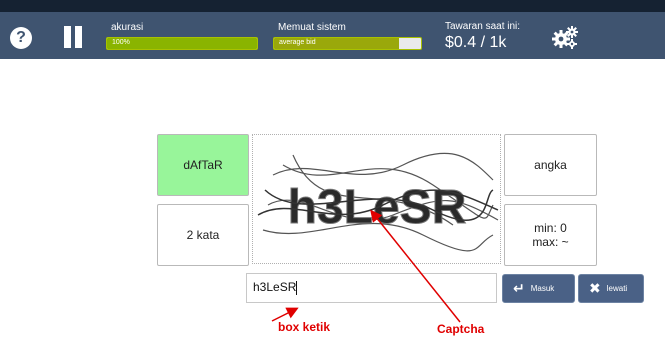 The height and width of the screenshot is (349, 665). What do you see at coordinates (366, 266) in the screenshot?
I see `annotation-arrows` at bounding box center [366, 266].